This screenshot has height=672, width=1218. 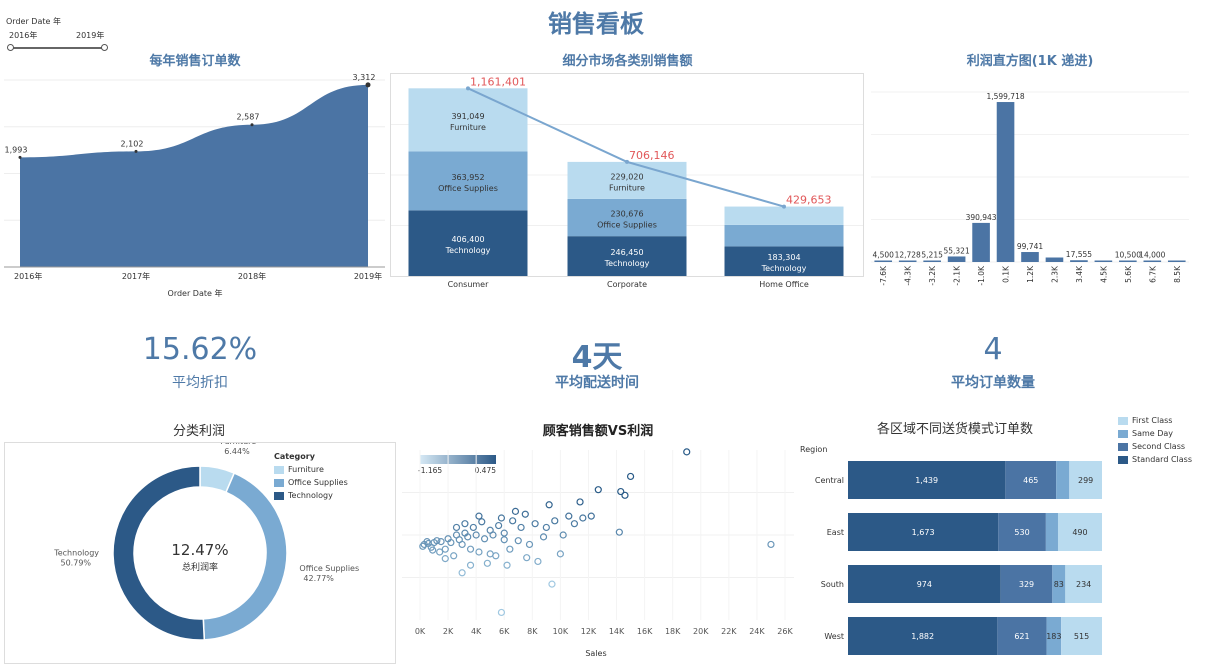 What do you see at coordinates (1123, 420) in the screenshot?
I see `first-class-swatch` at bounding box center [1123, 420].